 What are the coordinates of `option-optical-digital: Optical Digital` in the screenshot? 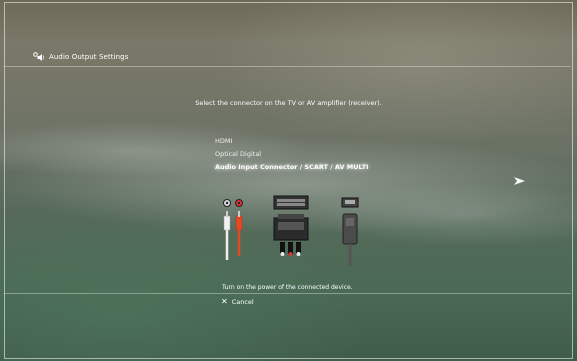 It's located at (291, 154).